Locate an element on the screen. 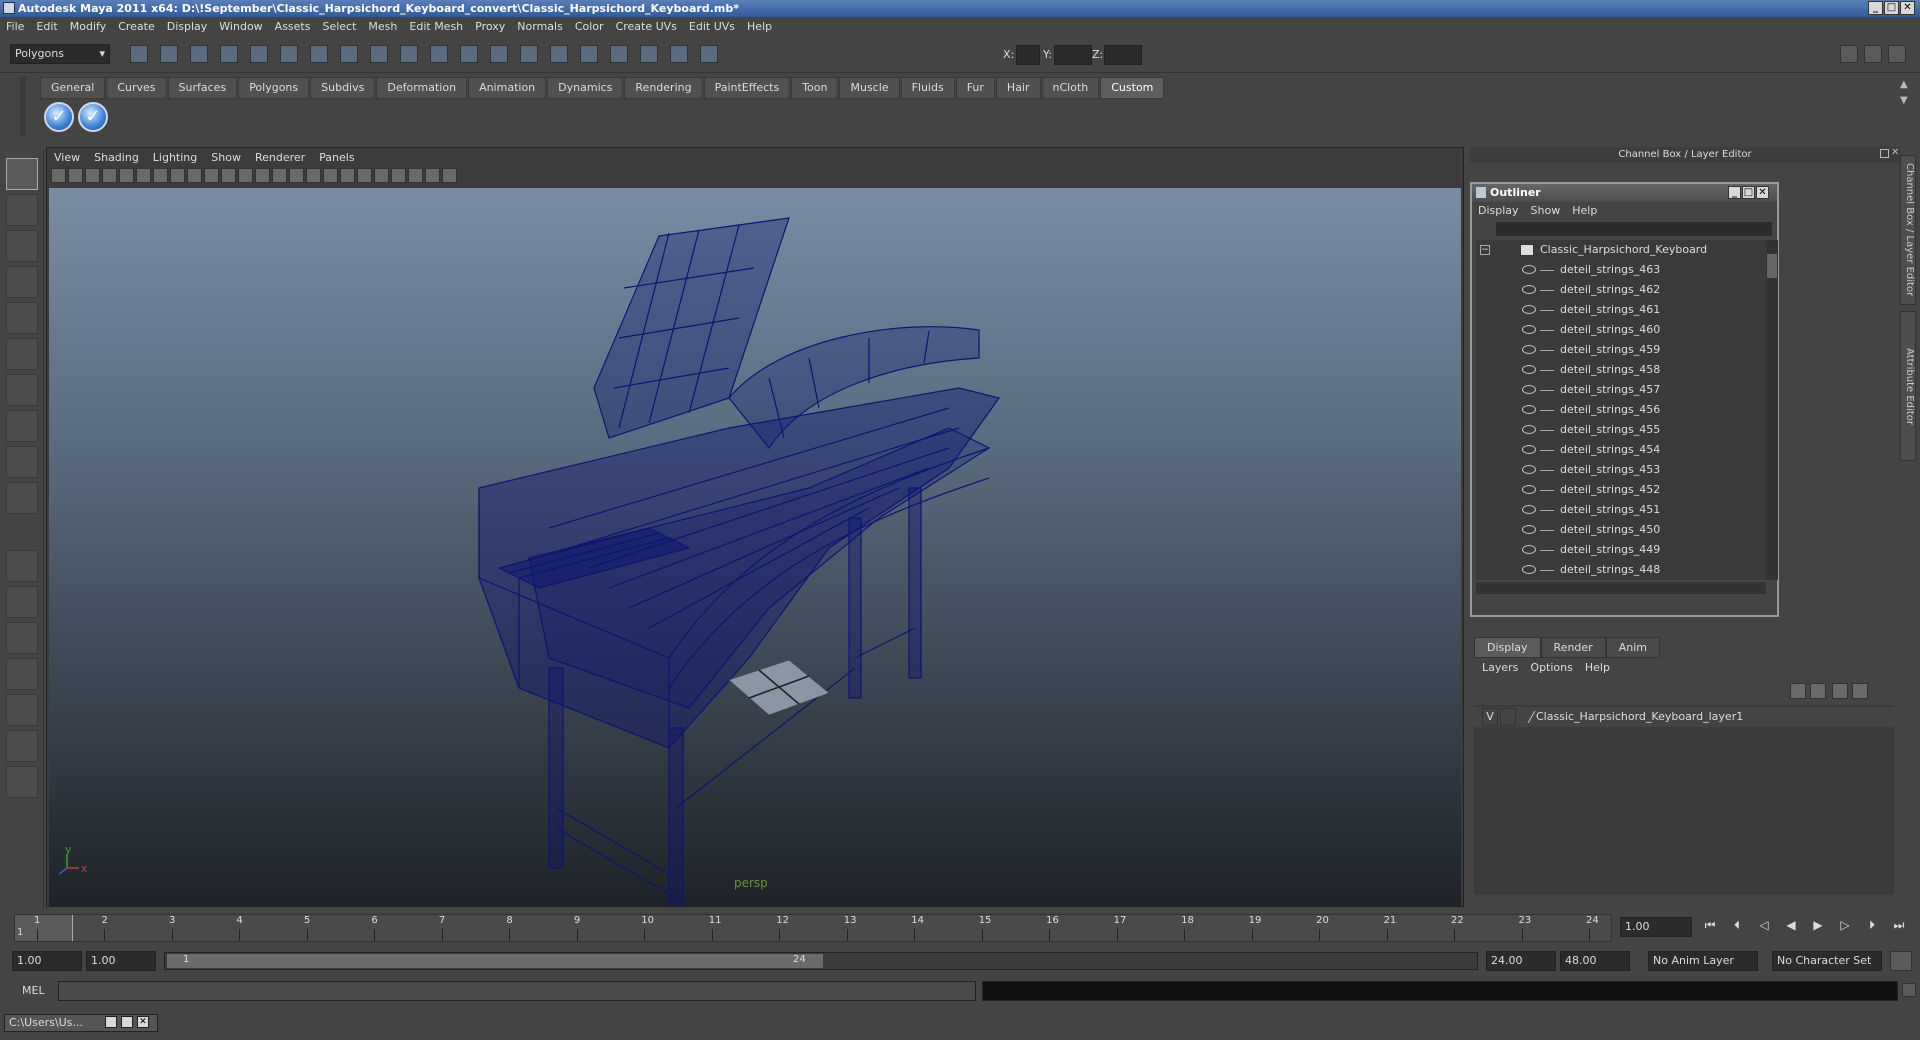 The image size is (1920, 1040). viewport-menu-show: Show is located at coordinates (226, 158).